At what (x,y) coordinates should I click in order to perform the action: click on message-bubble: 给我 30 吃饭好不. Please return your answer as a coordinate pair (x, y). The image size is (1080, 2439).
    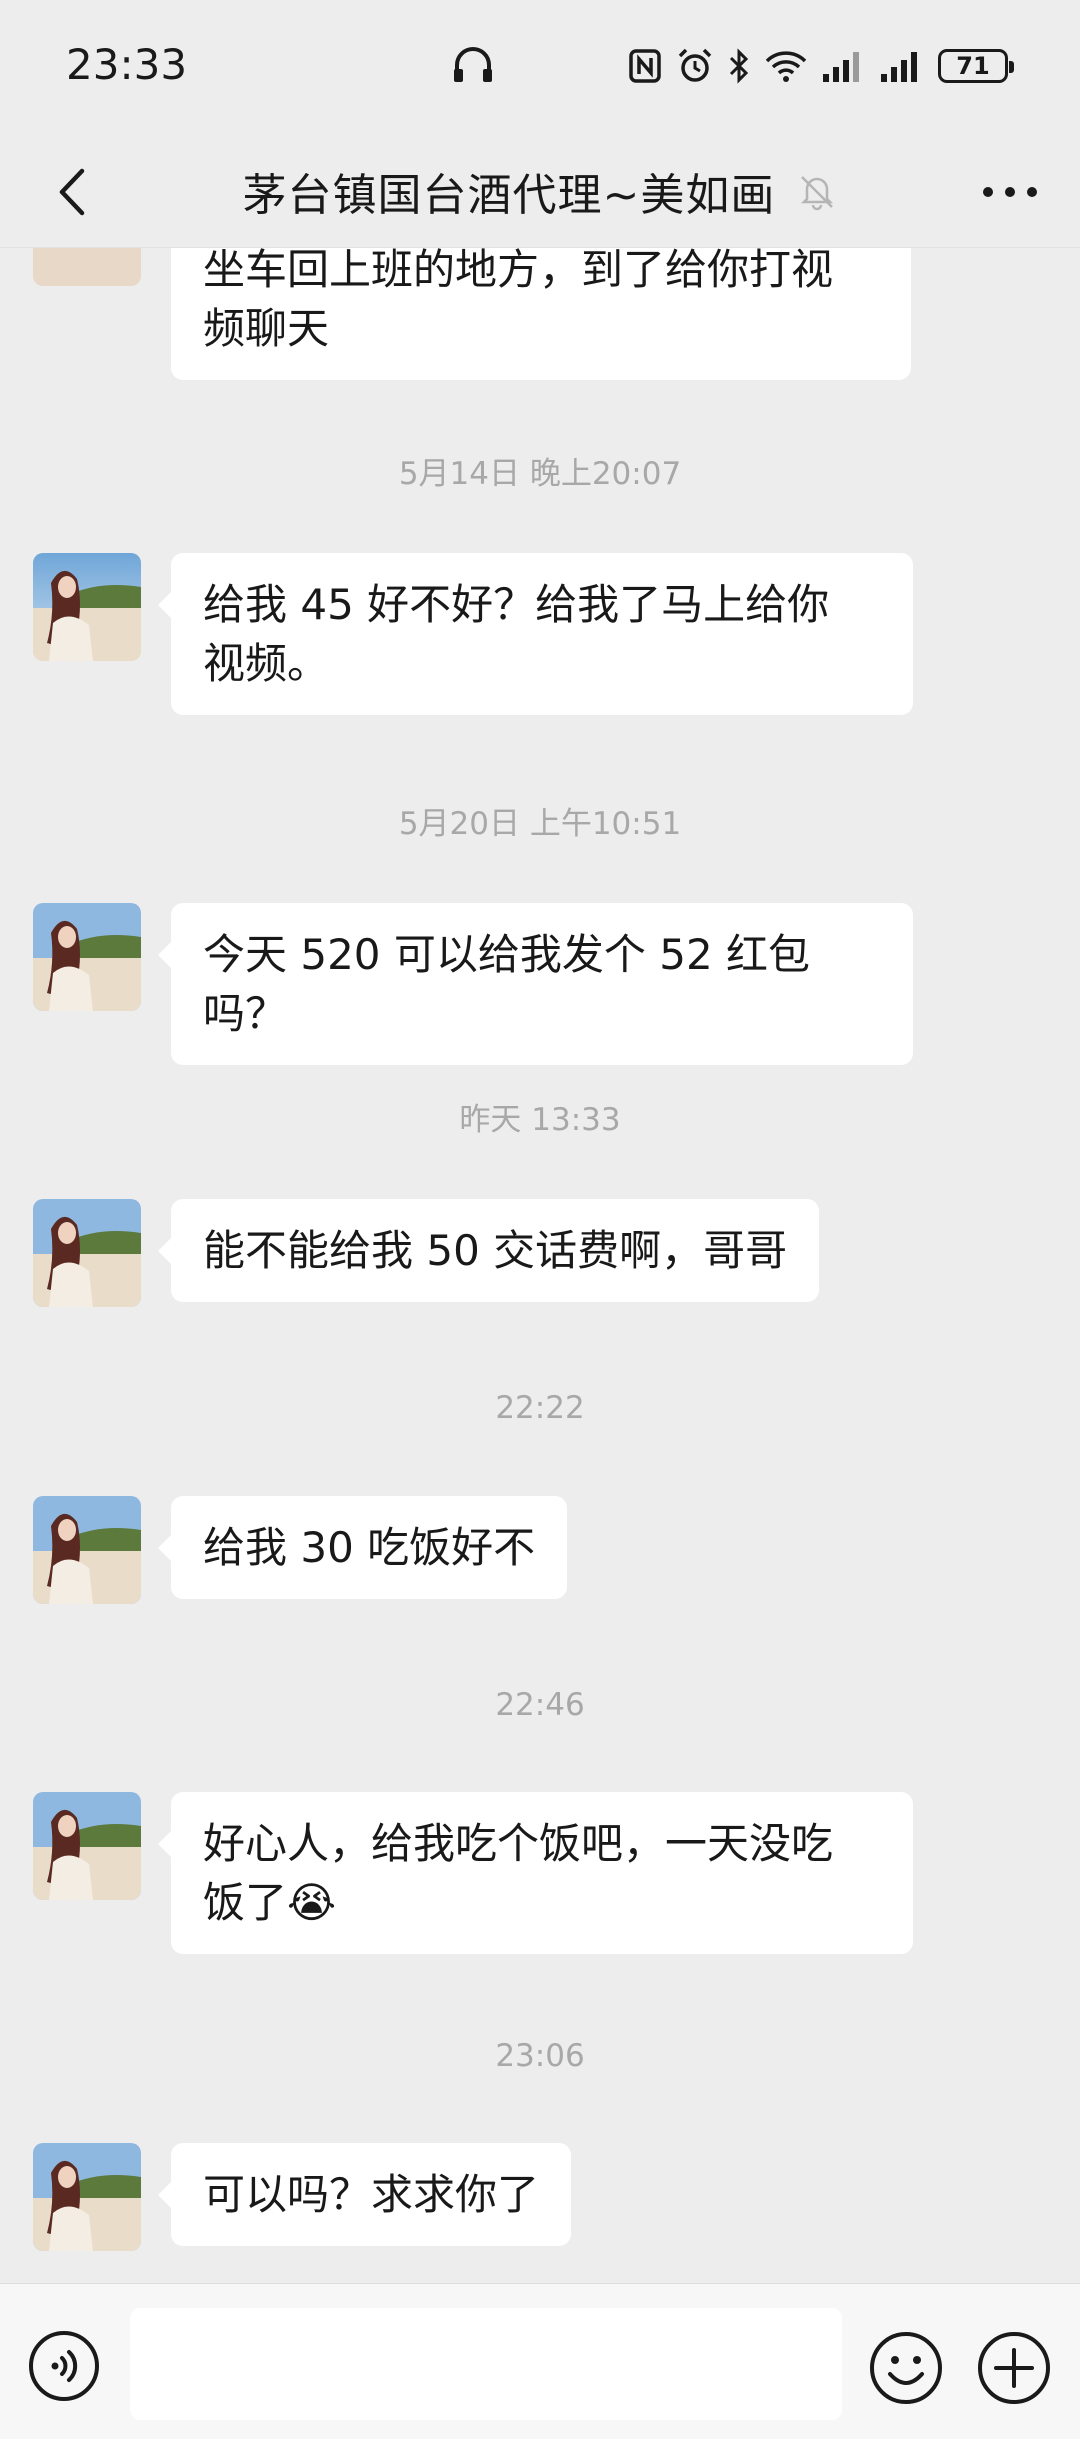
    Looking at the image, I should click on (362, 1547).